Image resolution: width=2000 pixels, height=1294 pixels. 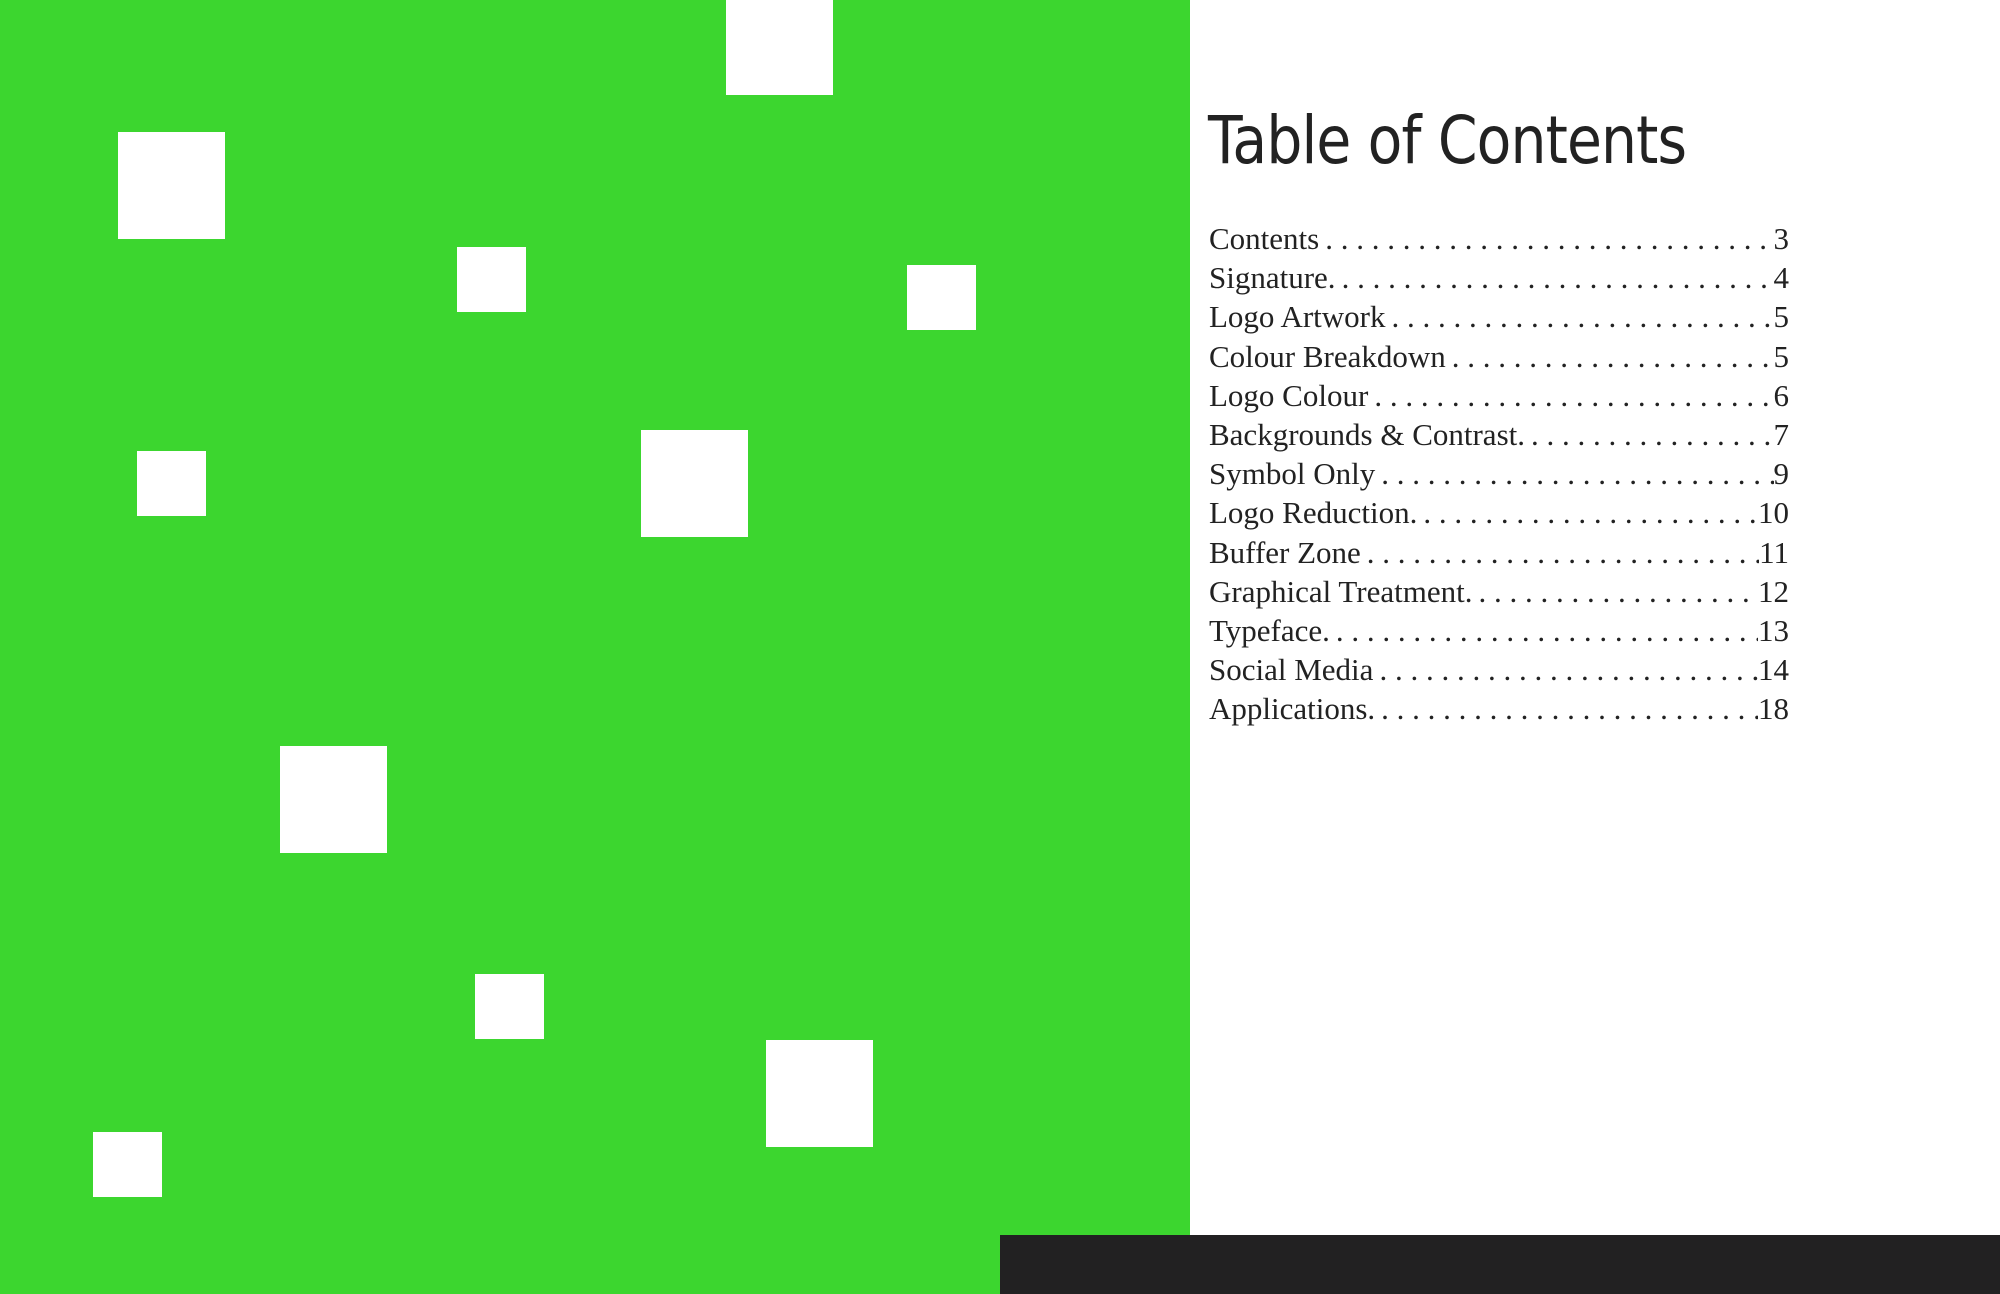 I want to click on toc-entry: Logo Reduction. 10, so click(x=1499, y=512).